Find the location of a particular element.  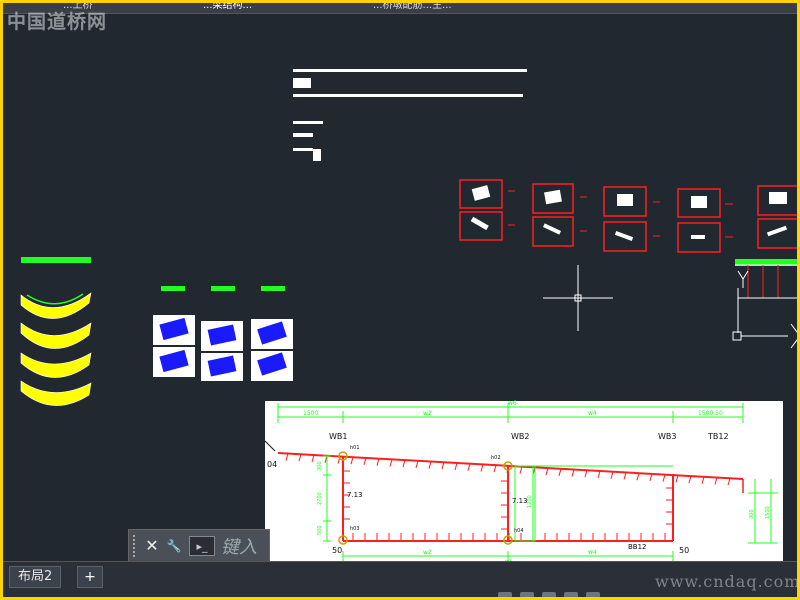

close-icon: ✕ is located at coordinates (152, 546).